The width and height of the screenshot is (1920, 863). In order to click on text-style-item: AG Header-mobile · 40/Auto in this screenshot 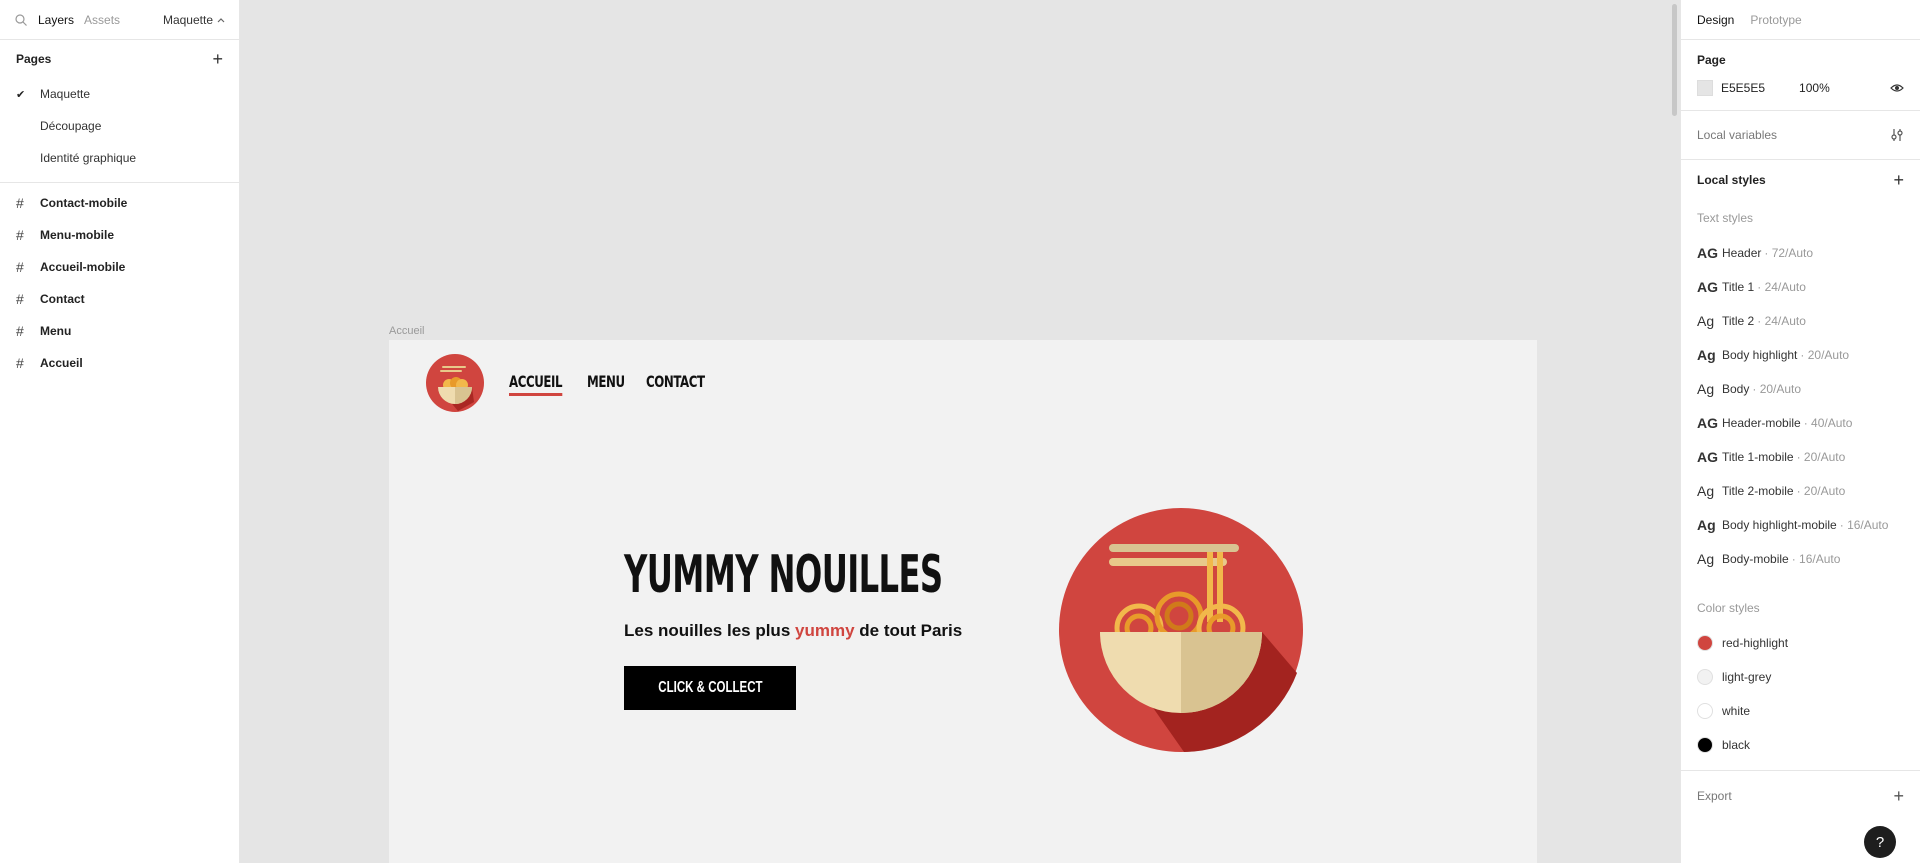, I will do `click(1800, 423)`.